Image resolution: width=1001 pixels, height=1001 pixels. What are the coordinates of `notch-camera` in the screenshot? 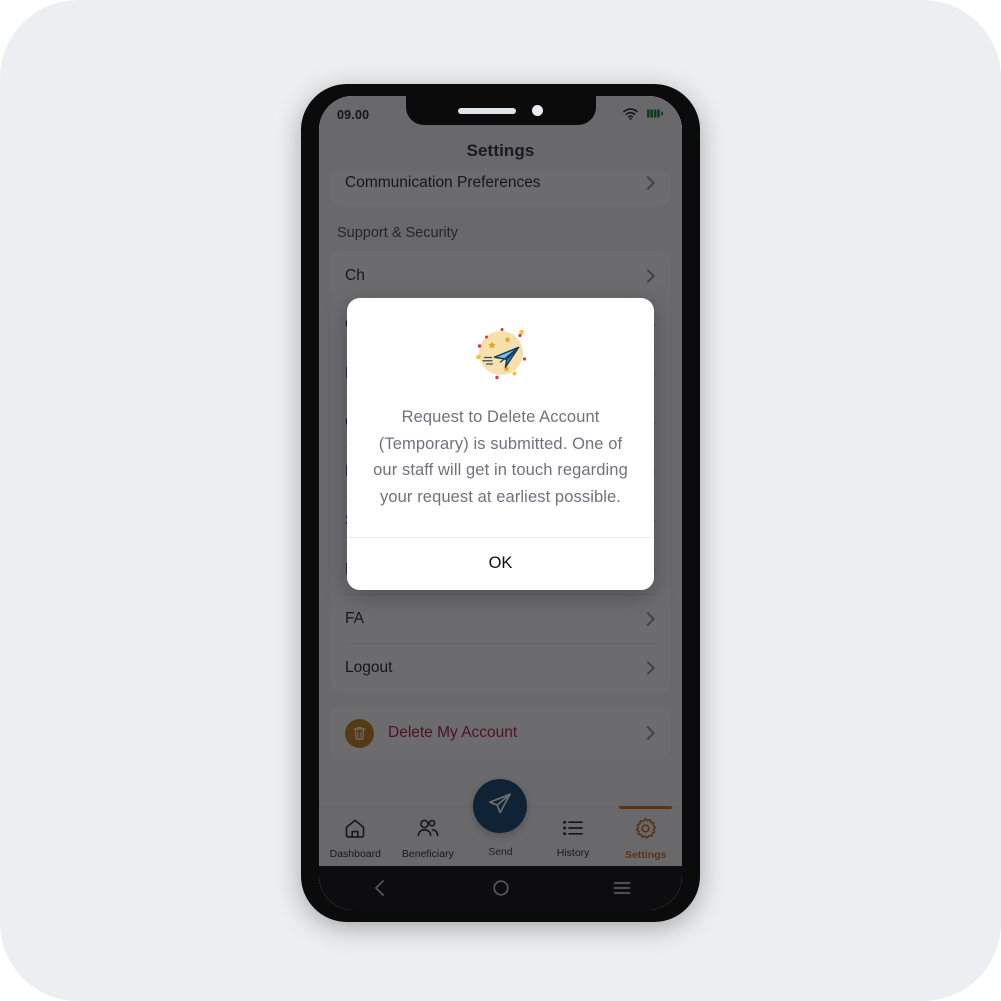 It's located at (537, 110).